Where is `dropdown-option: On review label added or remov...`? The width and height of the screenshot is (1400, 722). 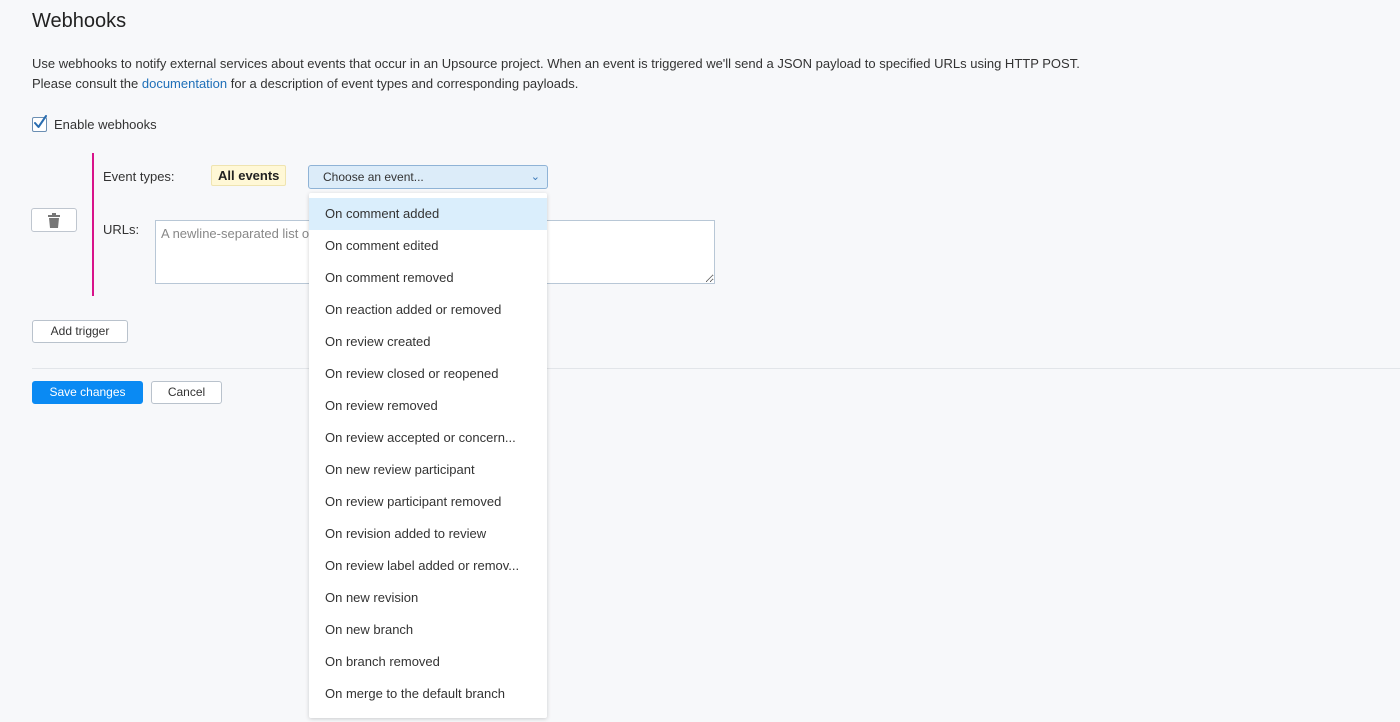 dropdown-option: On review label added or remov... is located at coordinates (428, 566).